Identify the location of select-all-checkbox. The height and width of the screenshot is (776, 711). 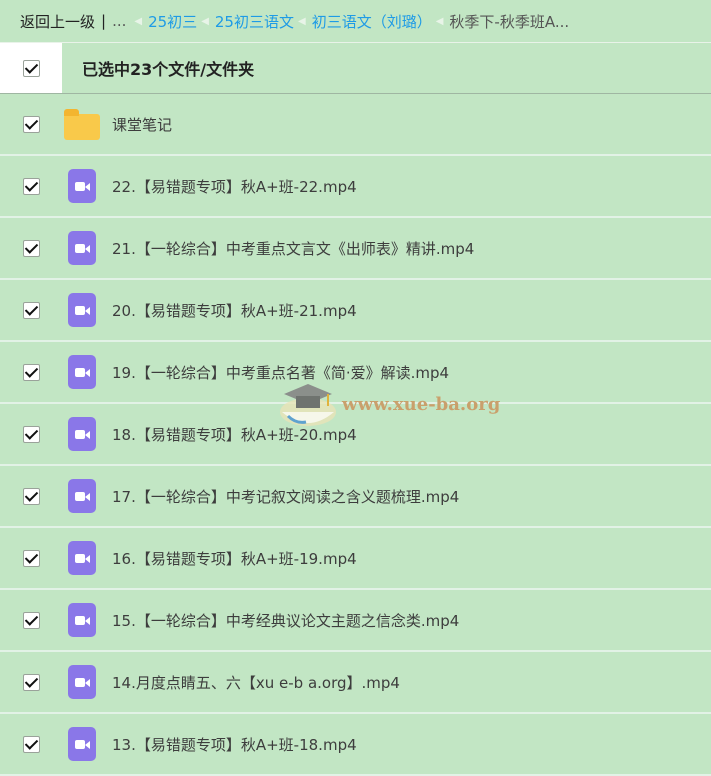
(31, 68).